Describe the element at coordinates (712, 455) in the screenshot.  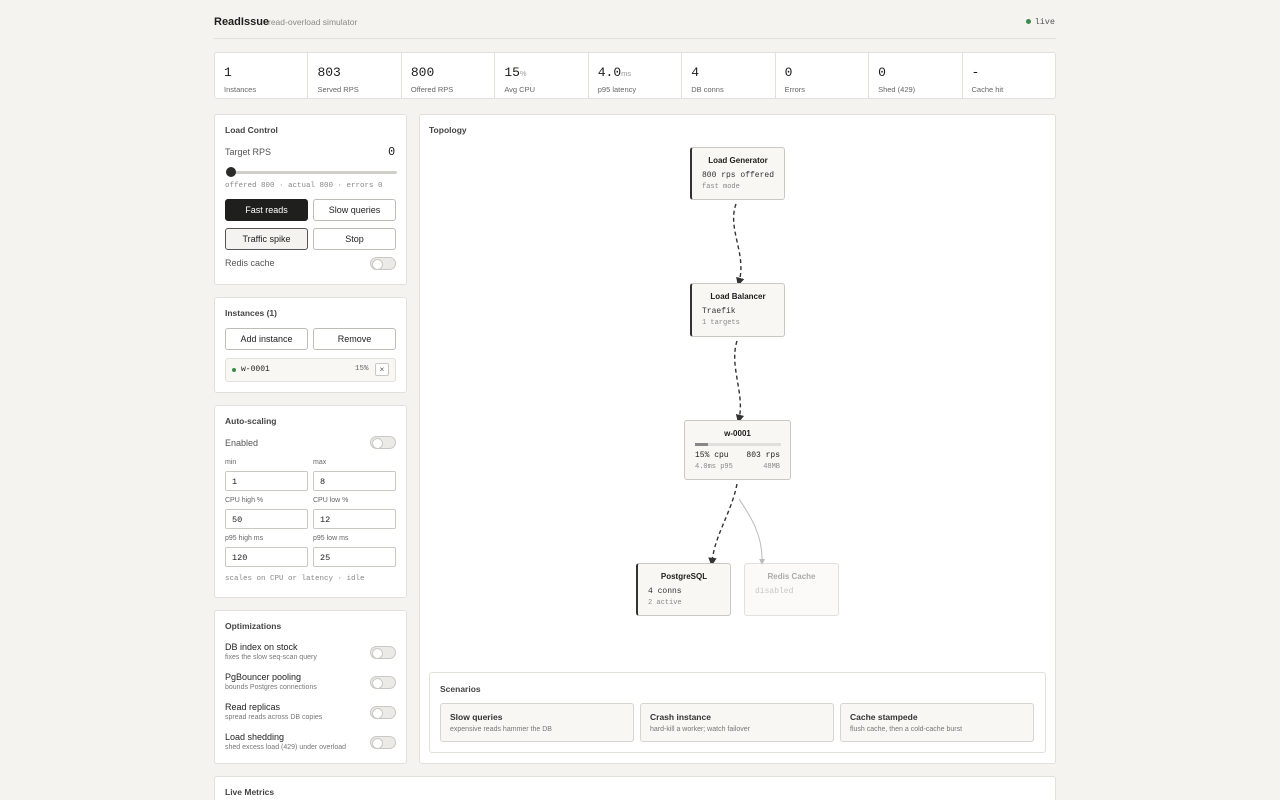
I see `worker-cpu: 15% cpu` at that location.